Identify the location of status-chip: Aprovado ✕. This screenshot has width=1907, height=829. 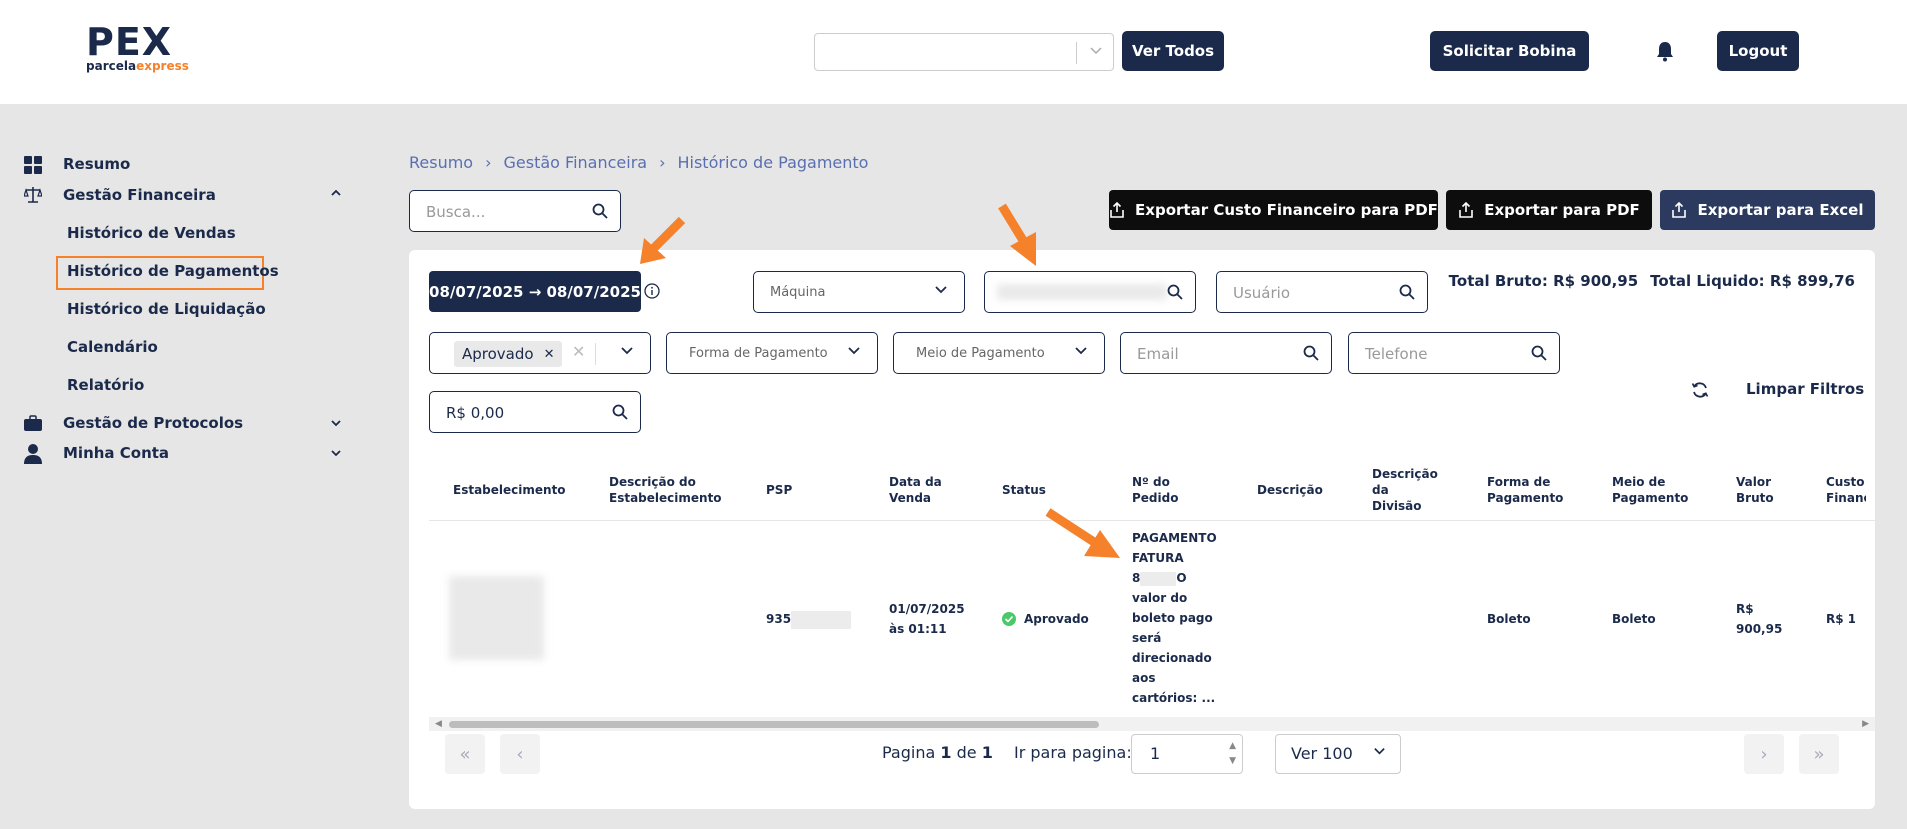
(508, 354).